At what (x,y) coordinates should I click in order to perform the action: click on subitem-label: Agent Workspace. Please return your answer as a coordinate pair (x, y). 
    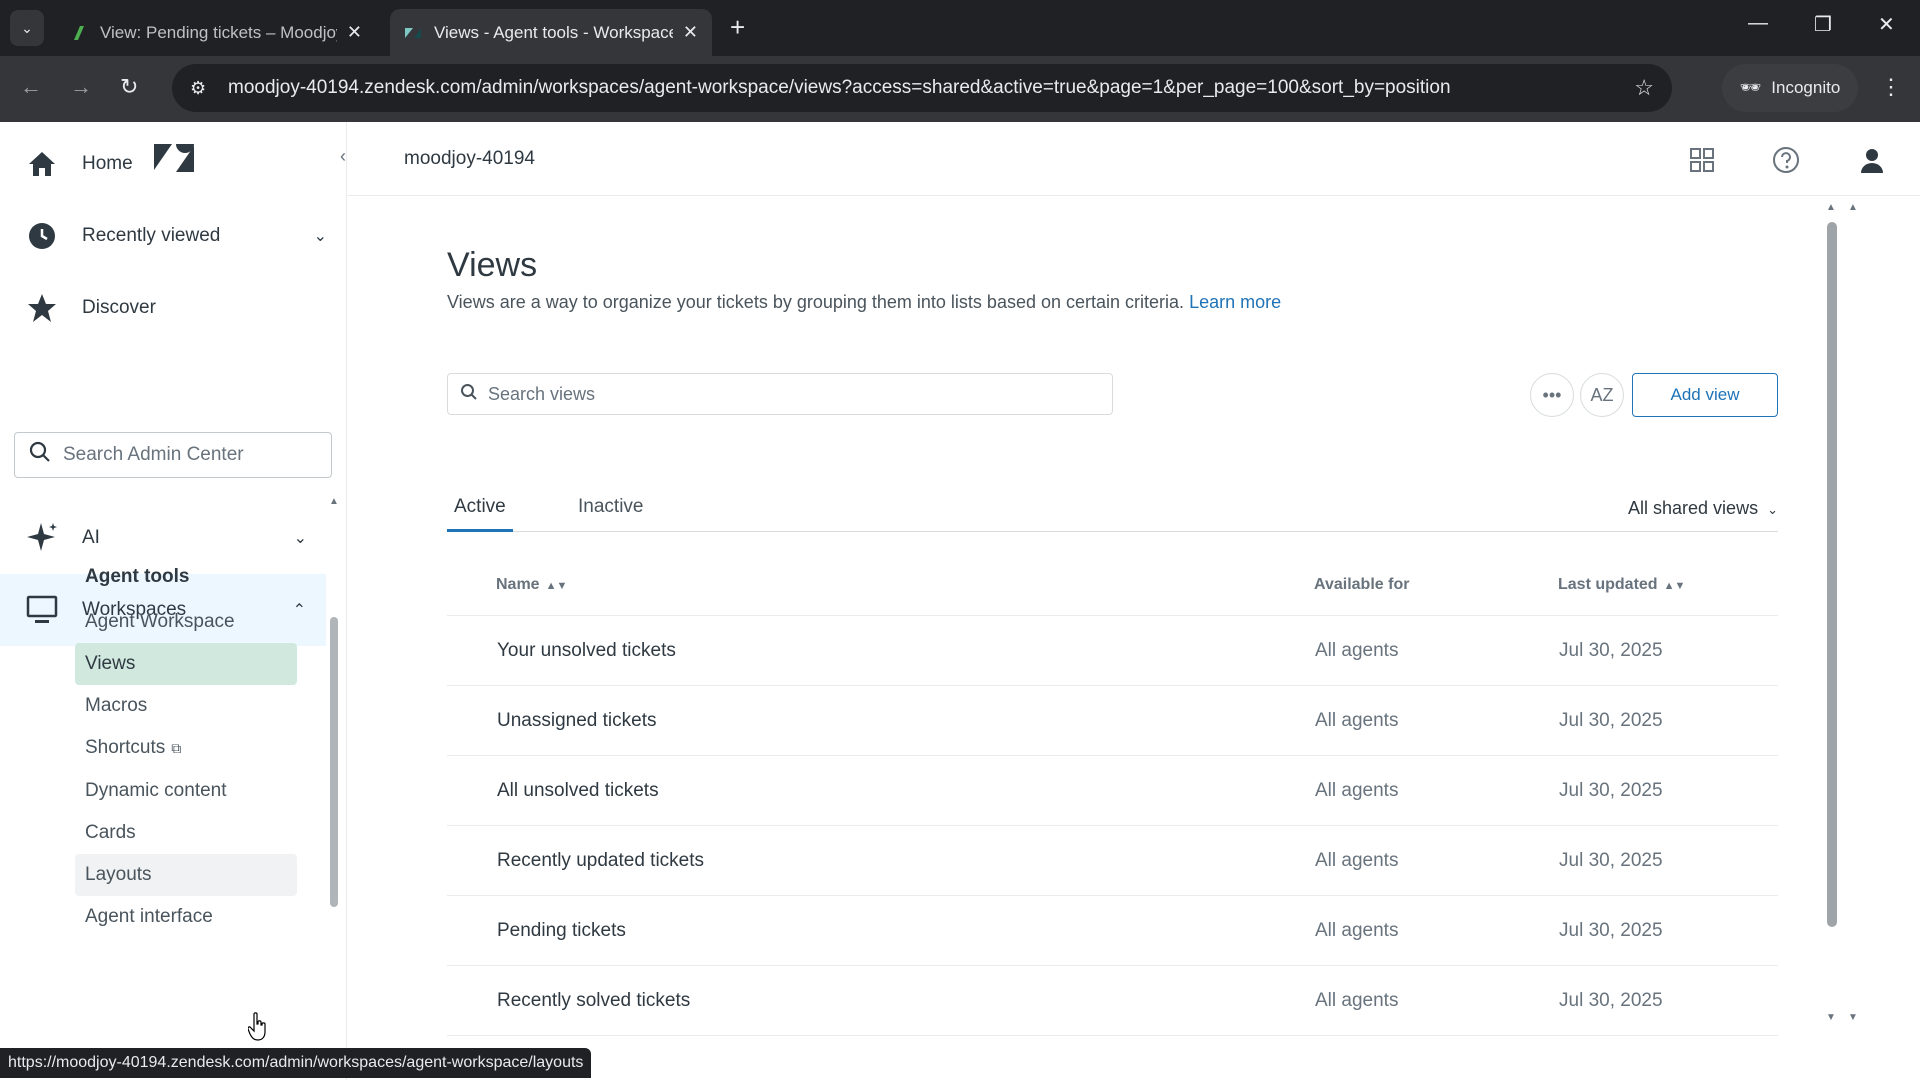
    Looking at the image, I should click on (160, 621).